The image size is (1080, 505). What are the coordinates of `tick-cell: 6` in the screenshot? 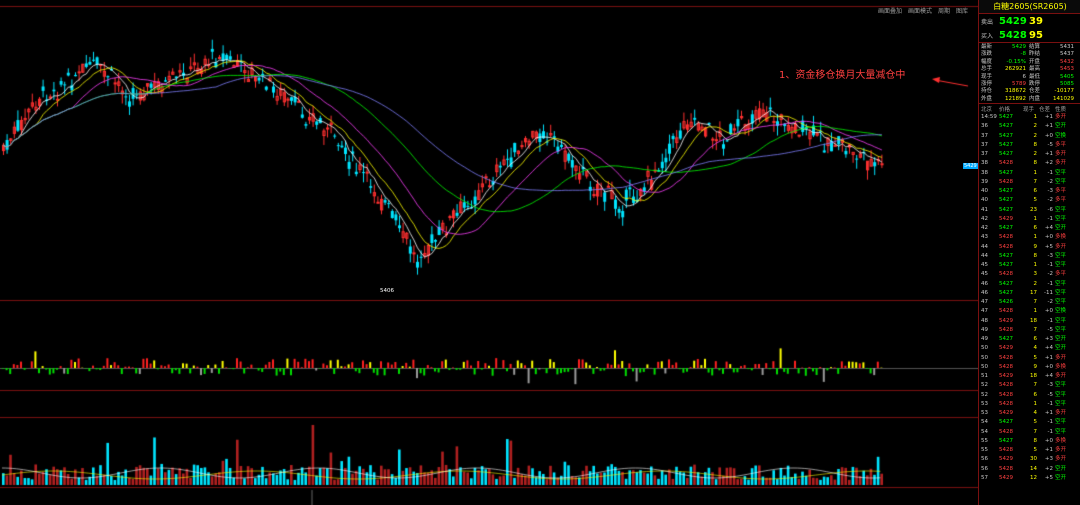 It's located at (1035, 191).